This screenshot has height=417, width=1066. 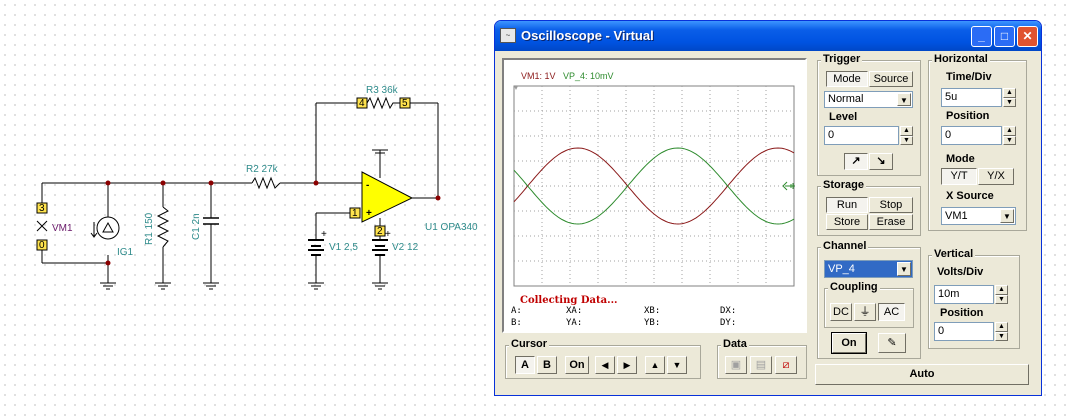 I want to click on volts-div-input: 10m, so click(x=964, y=294).